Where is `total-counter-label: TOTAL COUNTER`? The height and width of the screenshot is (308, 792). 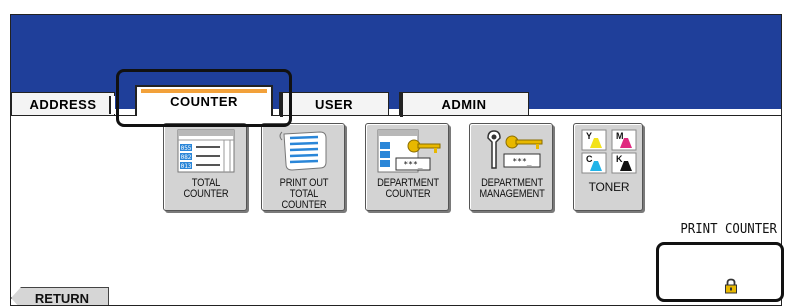 total-counter-label: TOTAL COUNTER is located at coordinates (206, 188).